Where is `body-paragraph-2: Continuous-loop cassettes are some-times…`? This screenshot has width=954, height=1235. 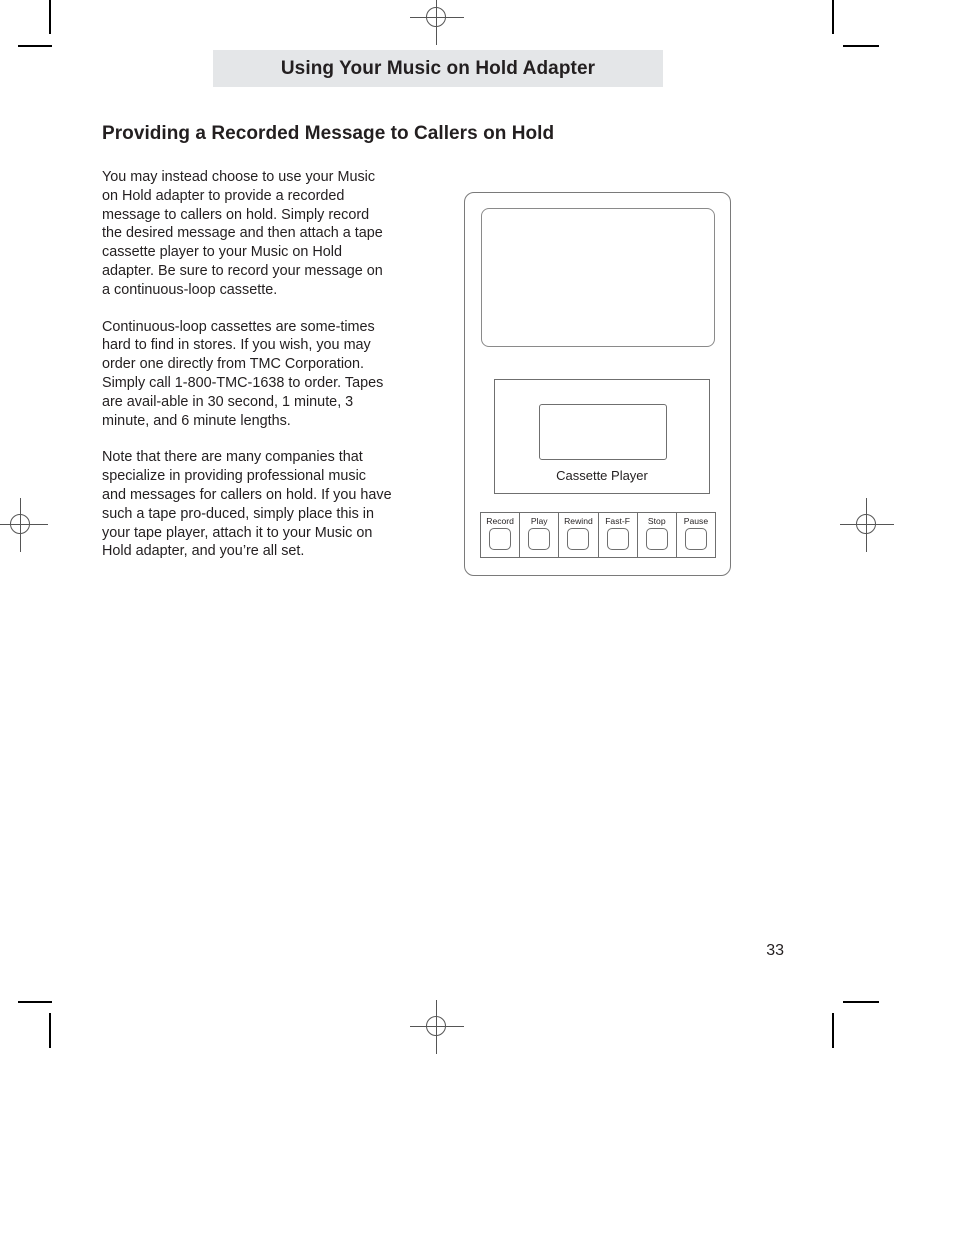
body-paragraph-2: Continuous-loop cassettes are some-times… is located at coordinates (243, 373).